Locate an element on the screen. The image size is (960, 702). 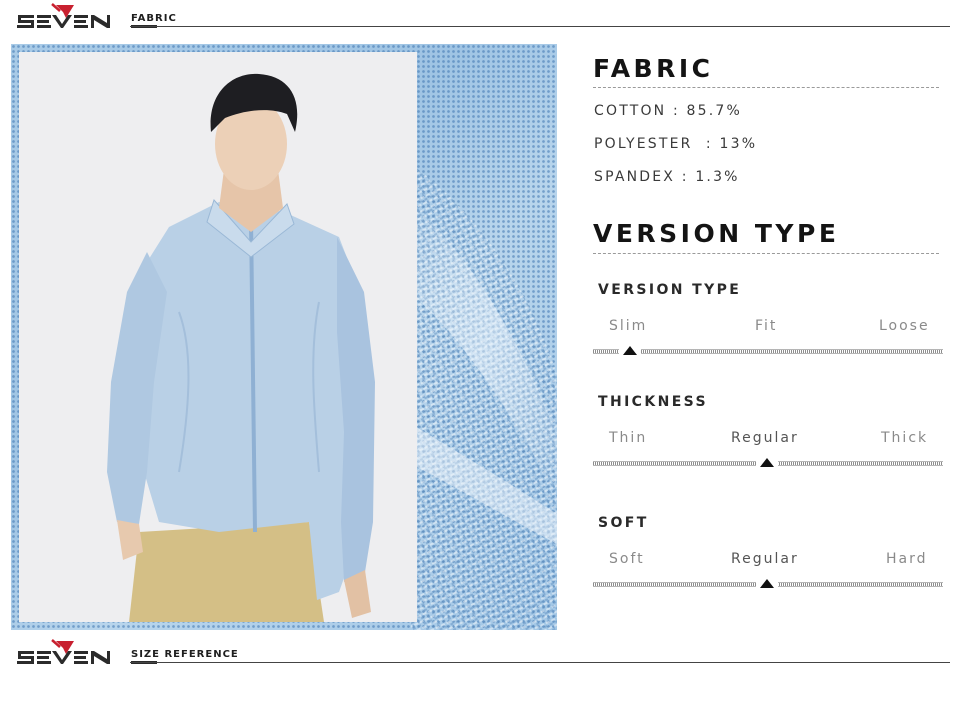
fabric-divider is located at coordinates (766, 87).